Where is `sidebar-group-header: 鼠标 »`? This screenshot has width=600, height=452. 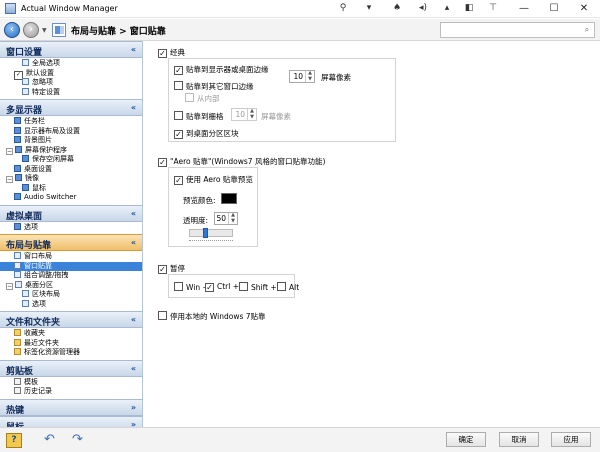
sidebar-group-header: 鼠标 » is located at coordinates (71, 421).